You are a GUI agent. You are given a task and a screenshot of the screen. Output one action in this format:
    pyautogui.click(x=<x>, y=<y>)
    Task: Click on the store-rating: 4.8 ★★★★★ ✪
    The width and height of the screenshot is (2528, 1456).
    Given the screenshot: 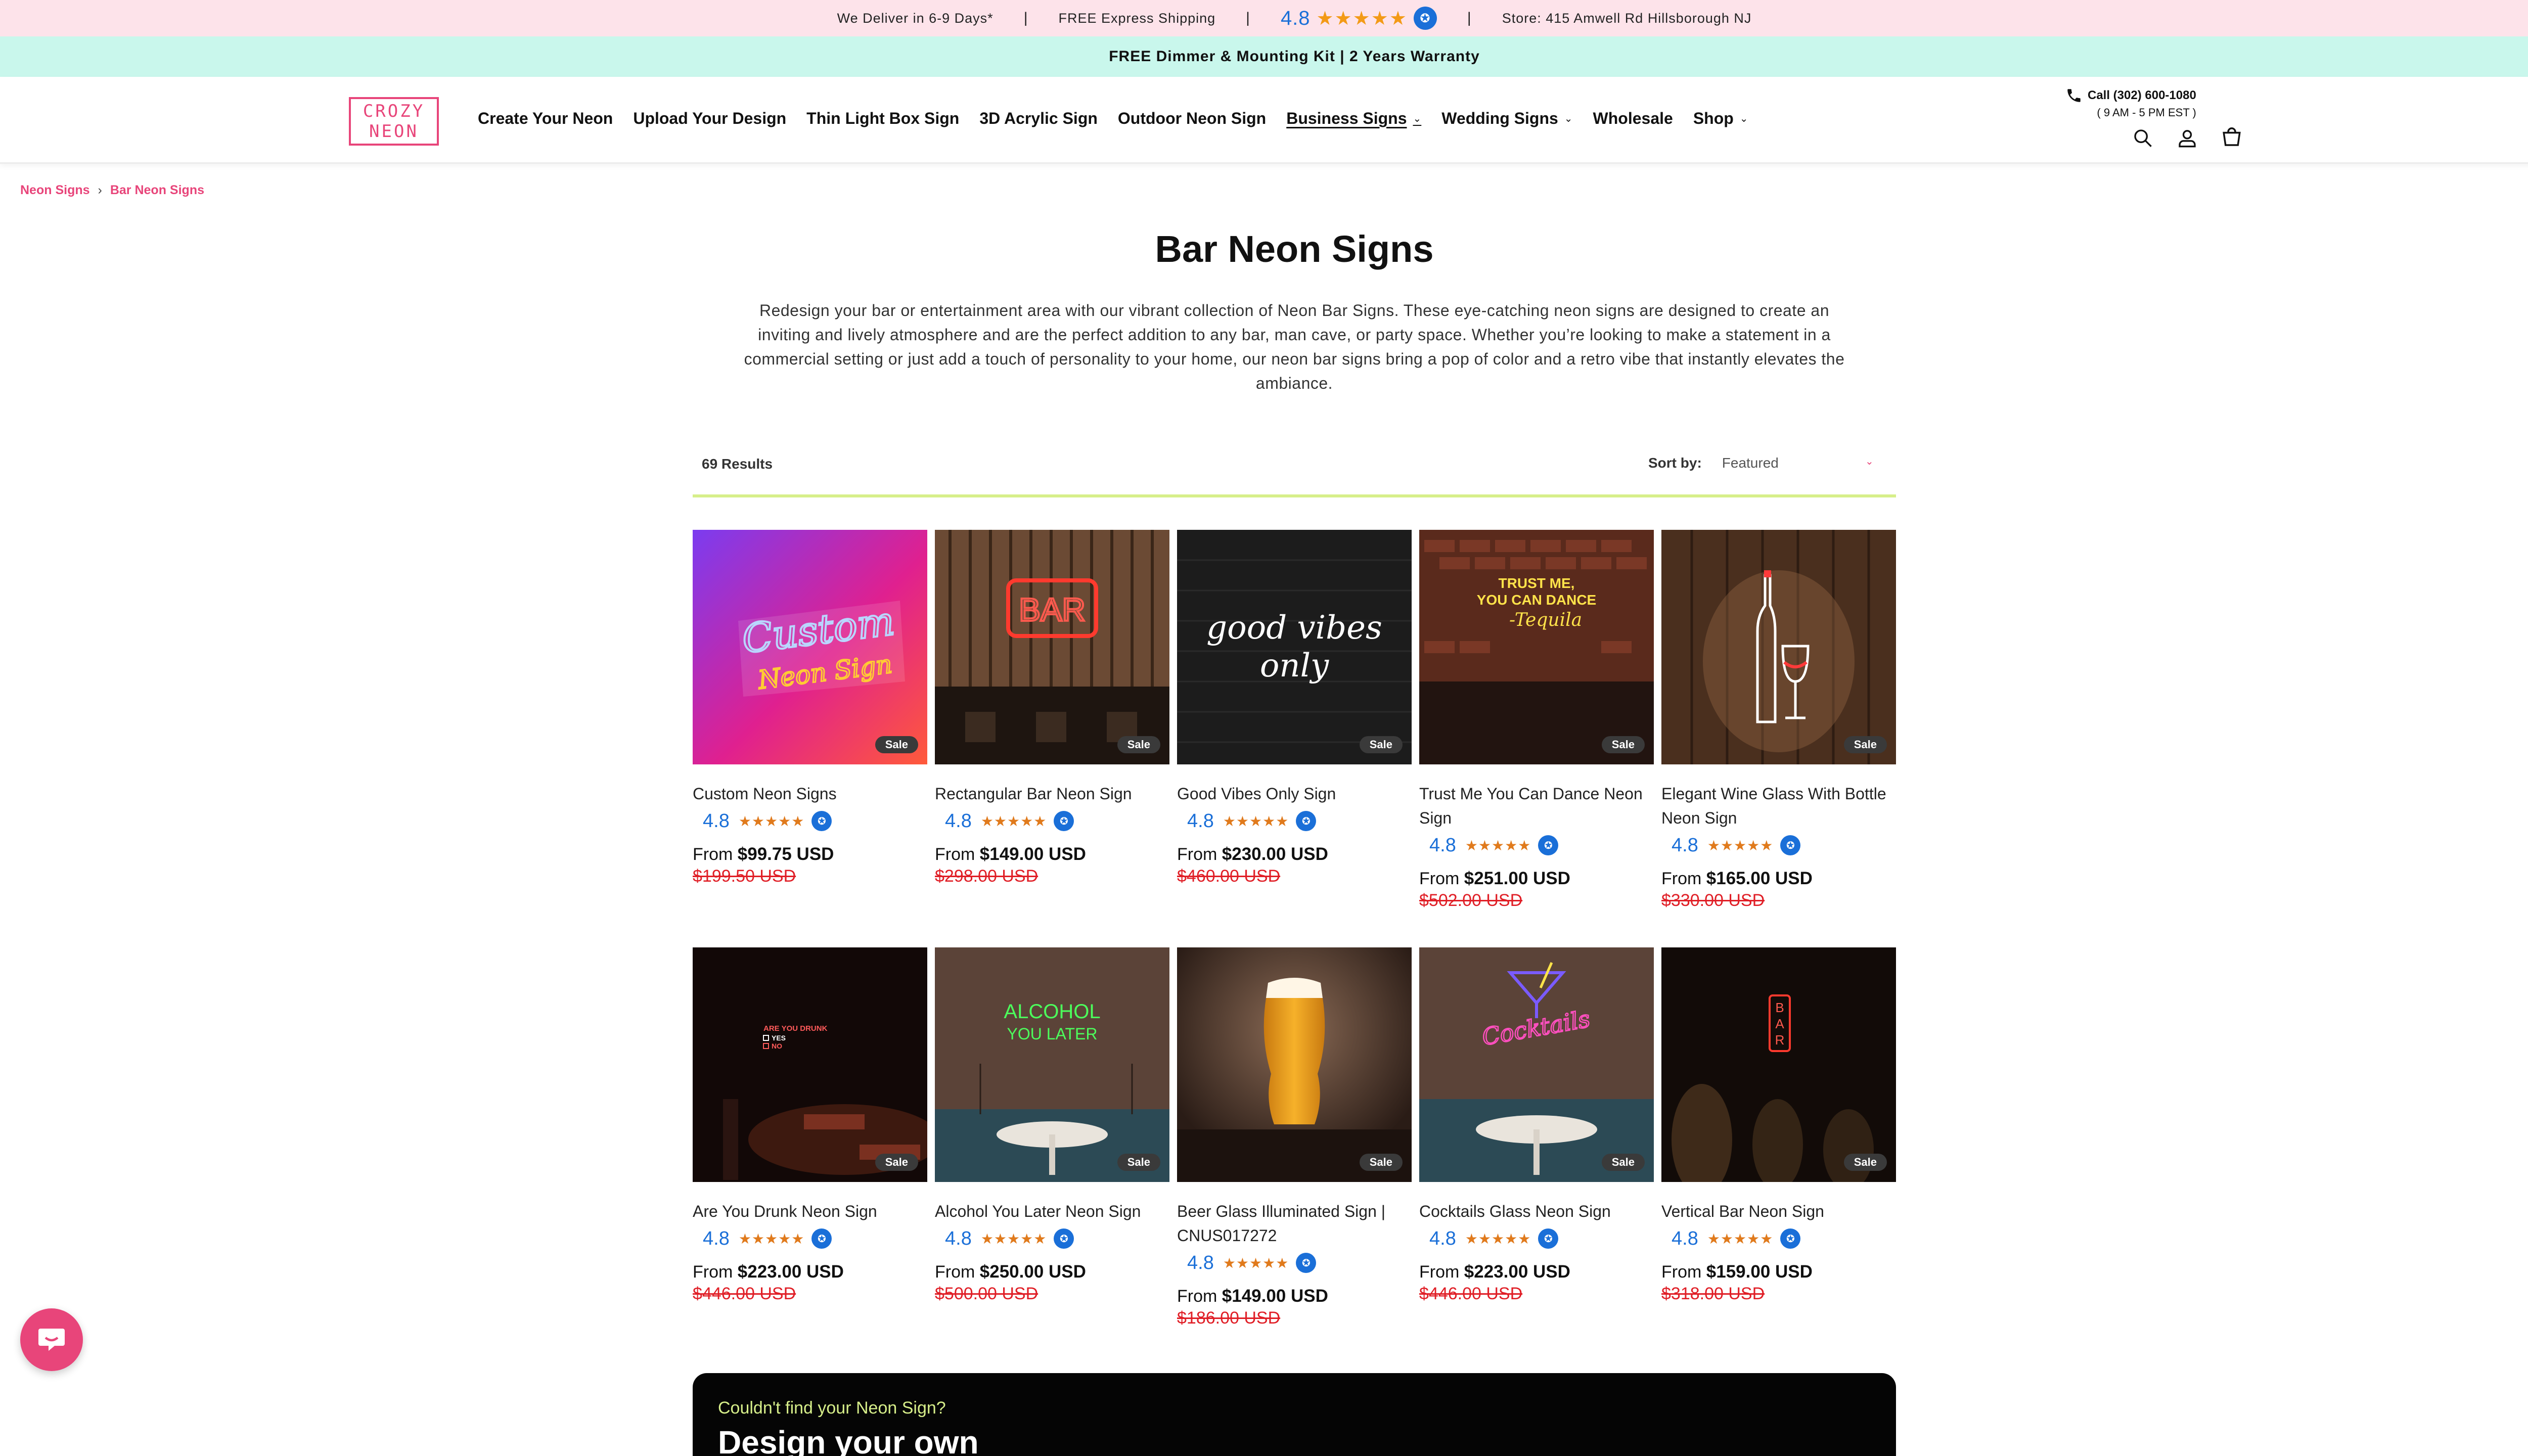 What is the action you would take?
    pyautogui.click(x=1359, y=19)
    